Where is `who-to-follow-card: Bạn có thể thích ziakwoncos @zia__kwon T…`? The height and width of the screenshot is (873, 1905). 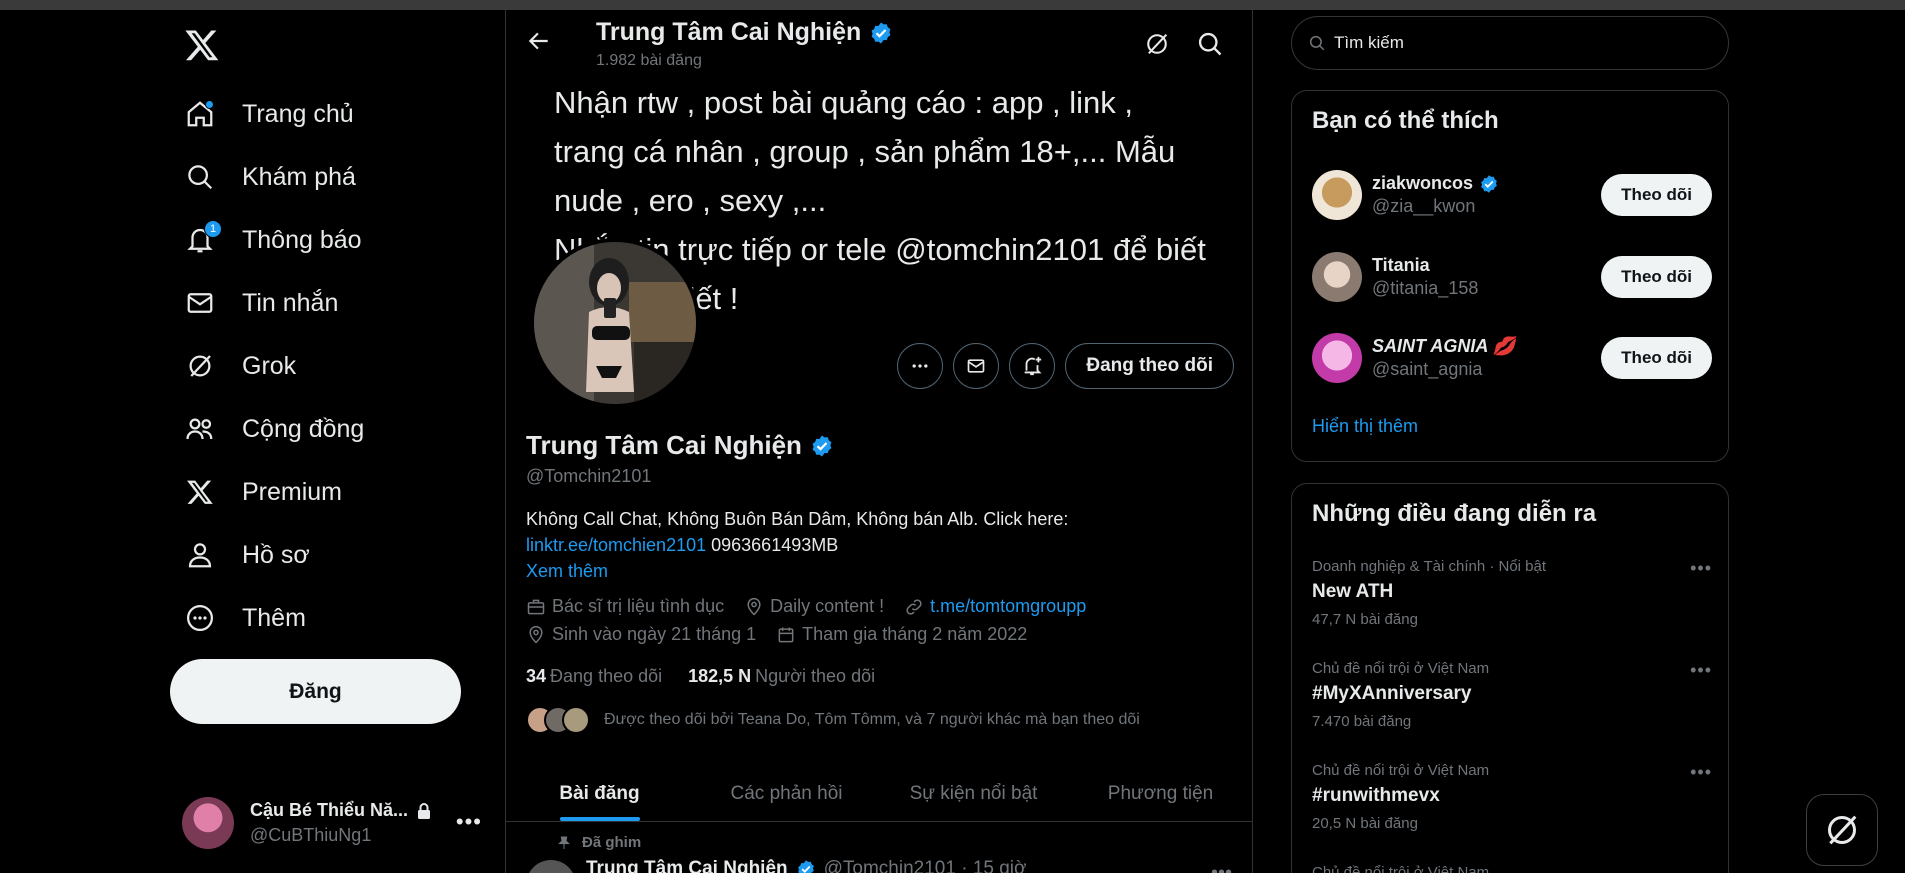 who-to-follow-card: Bạn có thể thích ziakwoncos @zia__kwon T… is located at coordinates (1510, 276).